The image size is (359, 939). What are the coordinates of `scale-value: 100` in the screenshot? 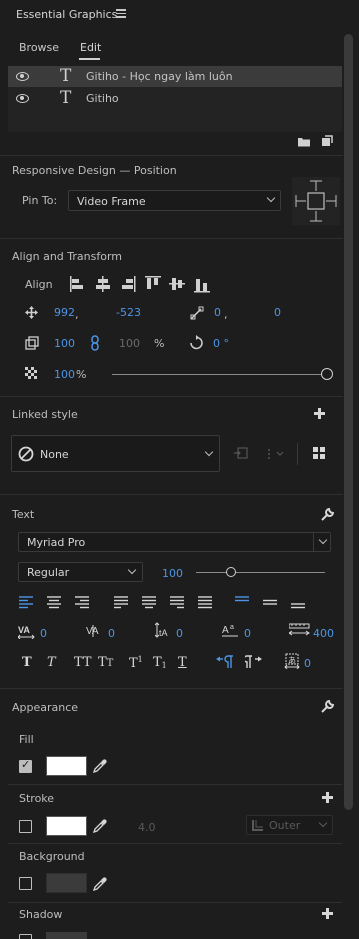 It's located at (64, 343).